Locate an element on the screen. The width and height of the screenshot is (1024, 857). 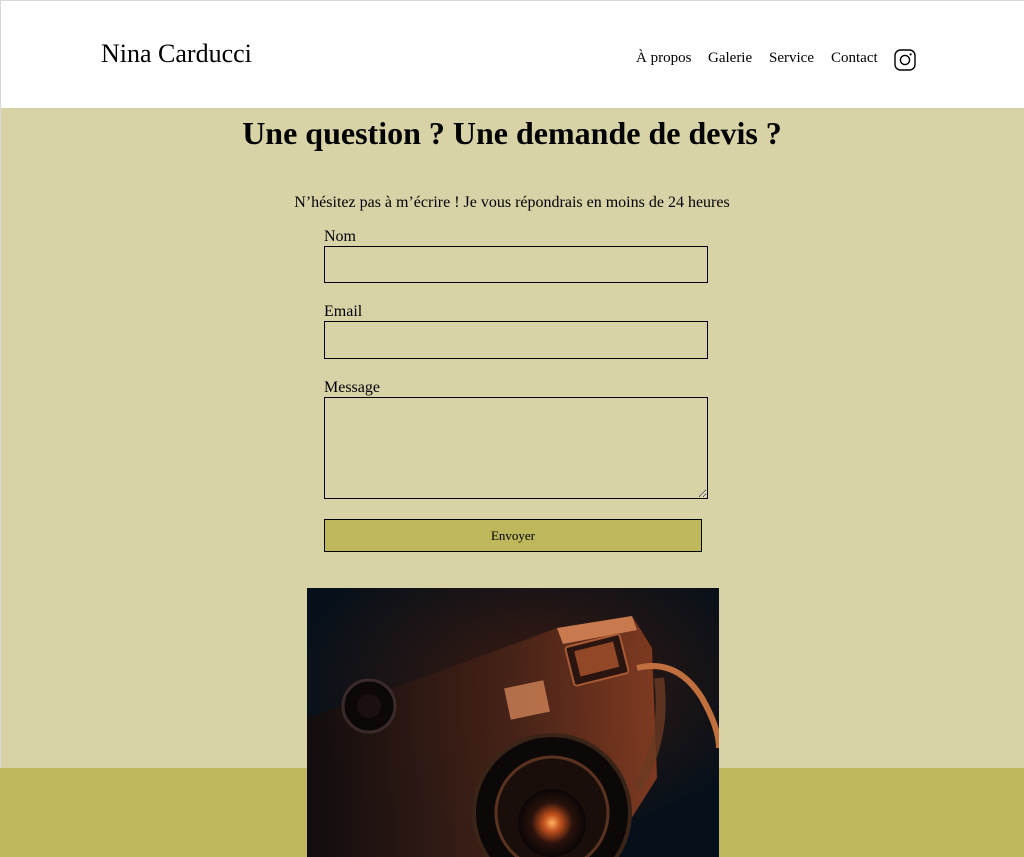
name-field is located at coordinates (516, 264).